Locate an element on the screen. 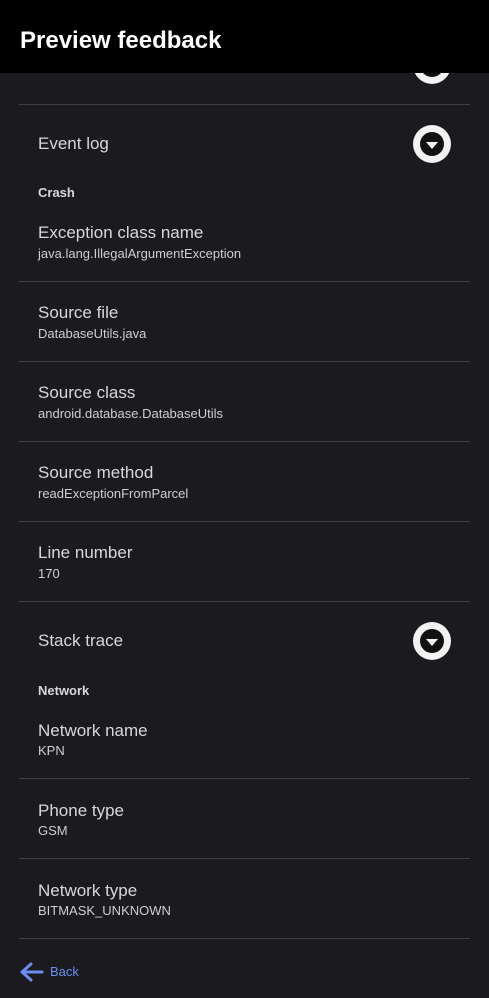 This screenshot has width=489, height=998. app-header: Preview feedback is located at coordinates (244, 36).